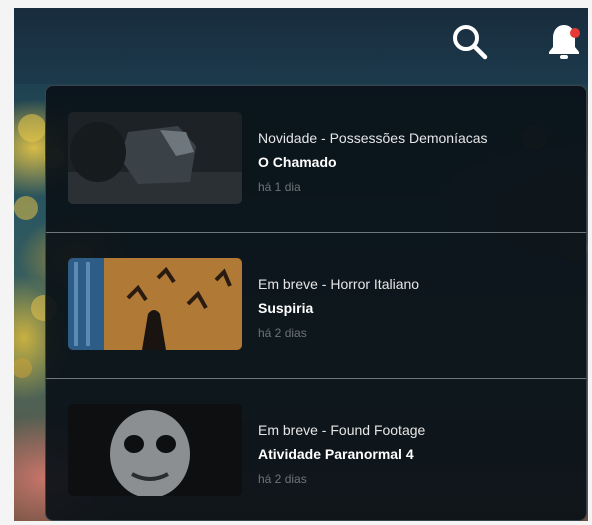  Describe the element at coordinates (279, 187) in the screenshot. I see `notification-time: há 1 dia` at that location.